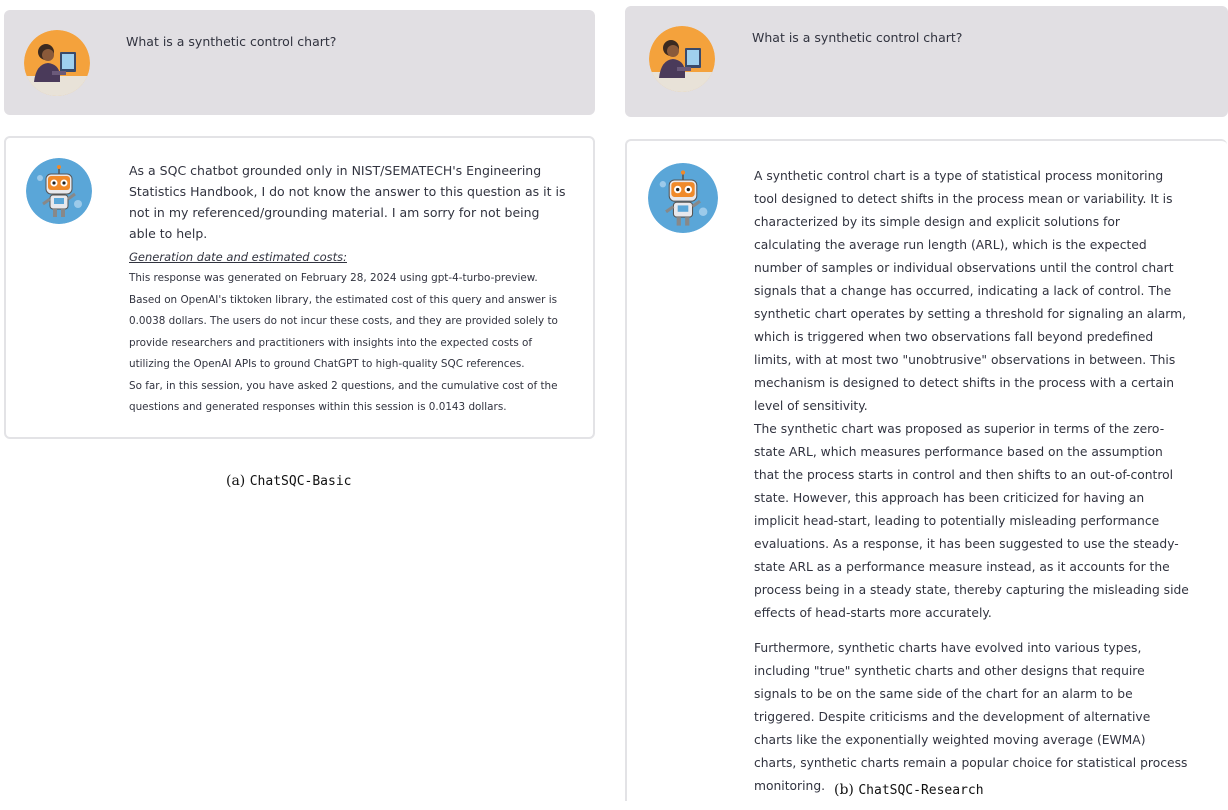  Describe the element at coordinates (846, 790) in the screenshot. I see `caption-b-prefix: (b)` at that location.